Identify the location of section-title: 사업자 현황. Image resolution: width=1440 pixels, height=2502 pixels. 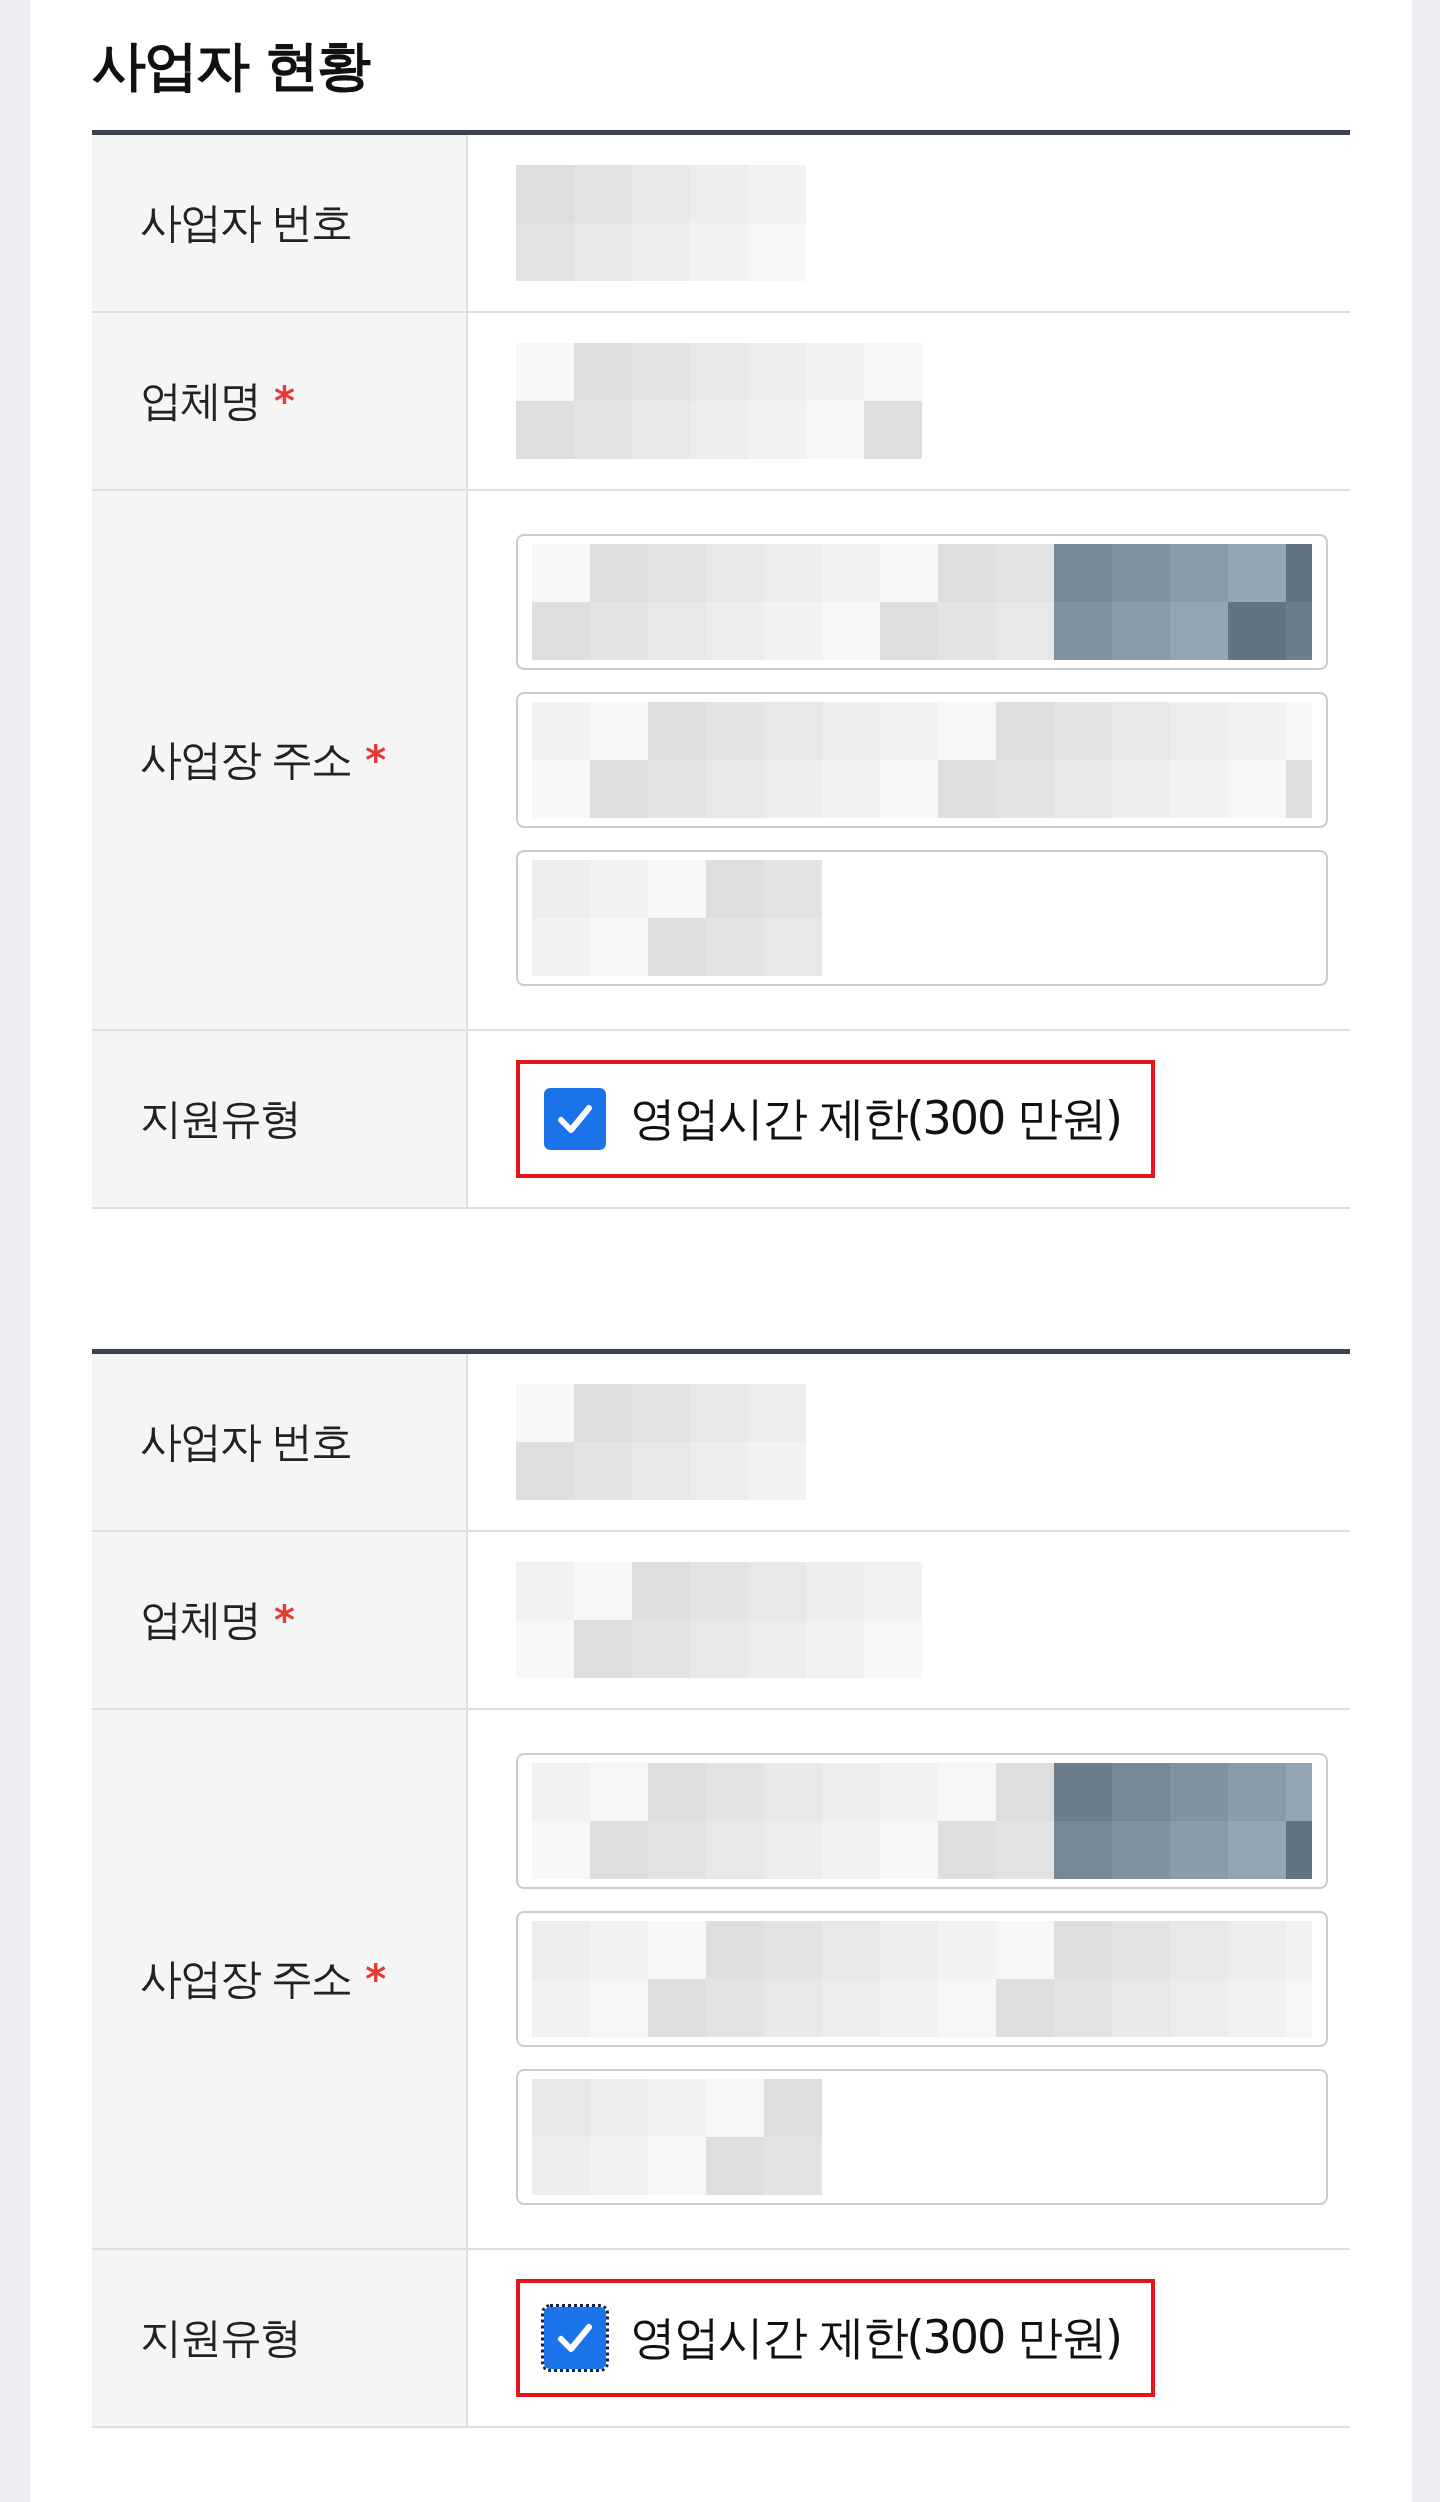
(231, 66).